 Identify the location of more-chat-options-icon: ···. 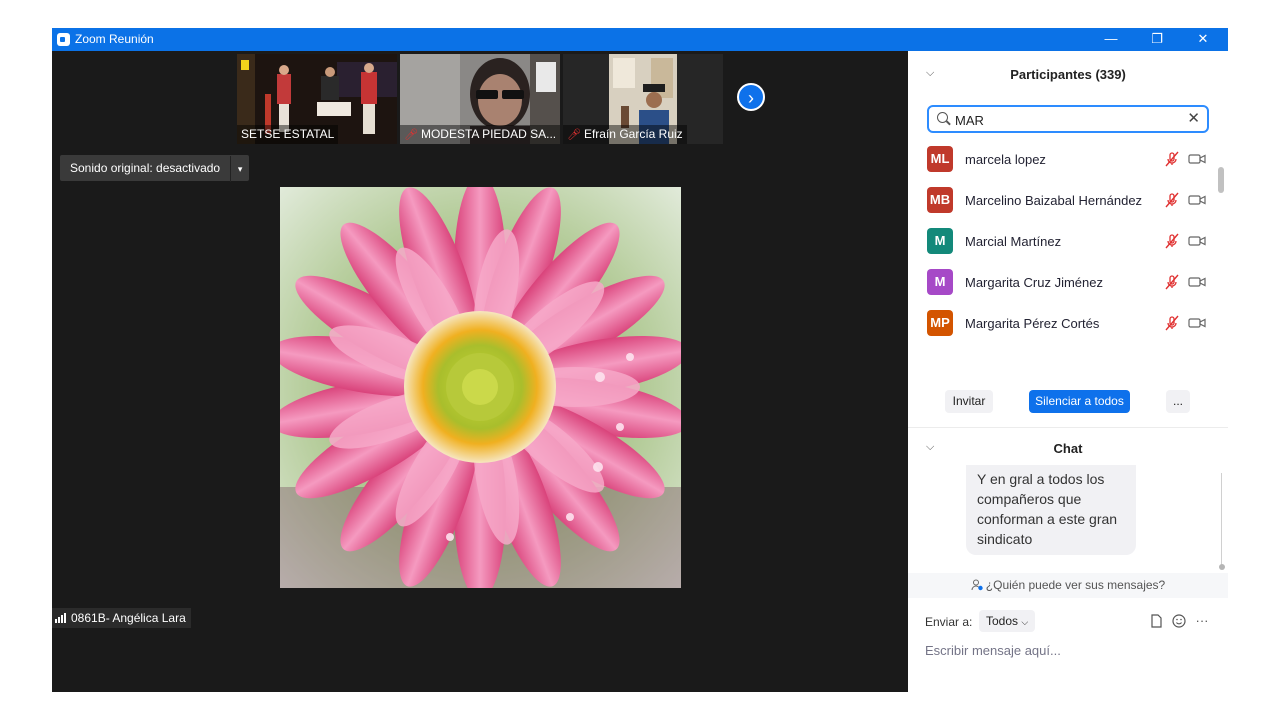
(1202, 621).